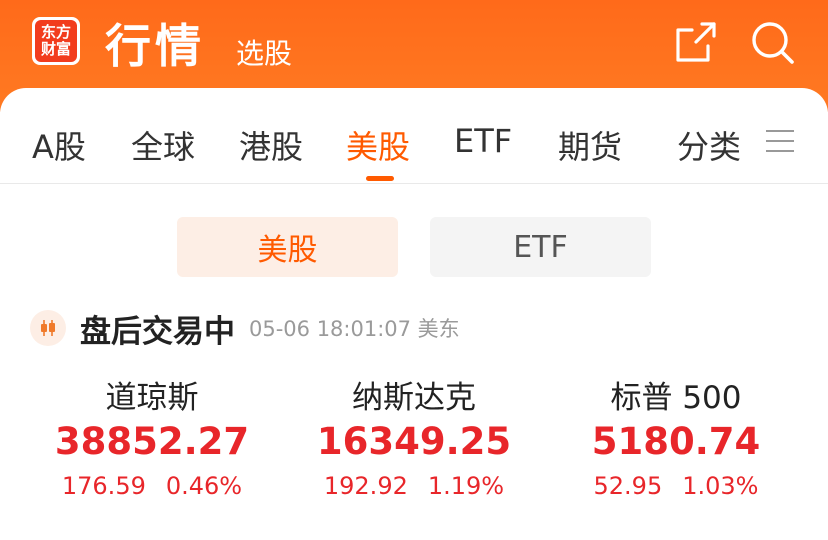 The width and height of the screenshot is (828, 540). Describe the element at coordinates (414, 398) in the screenshot. I see `index-name: 纳斯达克` at that location.